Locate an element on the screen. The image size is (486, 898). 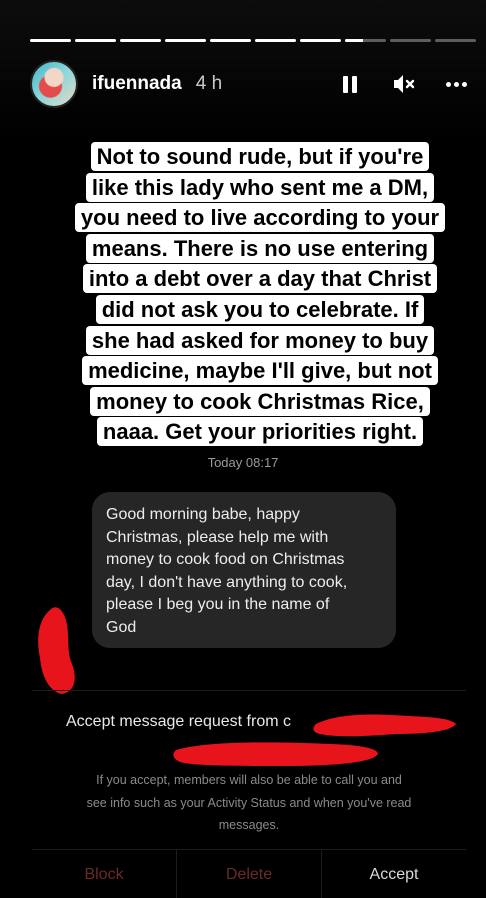
avatar is located at coordinates (54, 84).